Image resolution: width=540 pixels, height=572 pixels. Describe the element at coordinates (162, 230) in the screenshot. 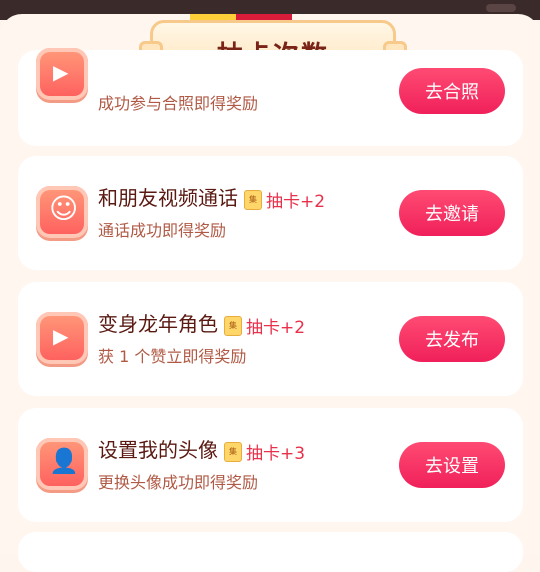

I see `task-subtitle: 通话成功即得奖励` at that location.